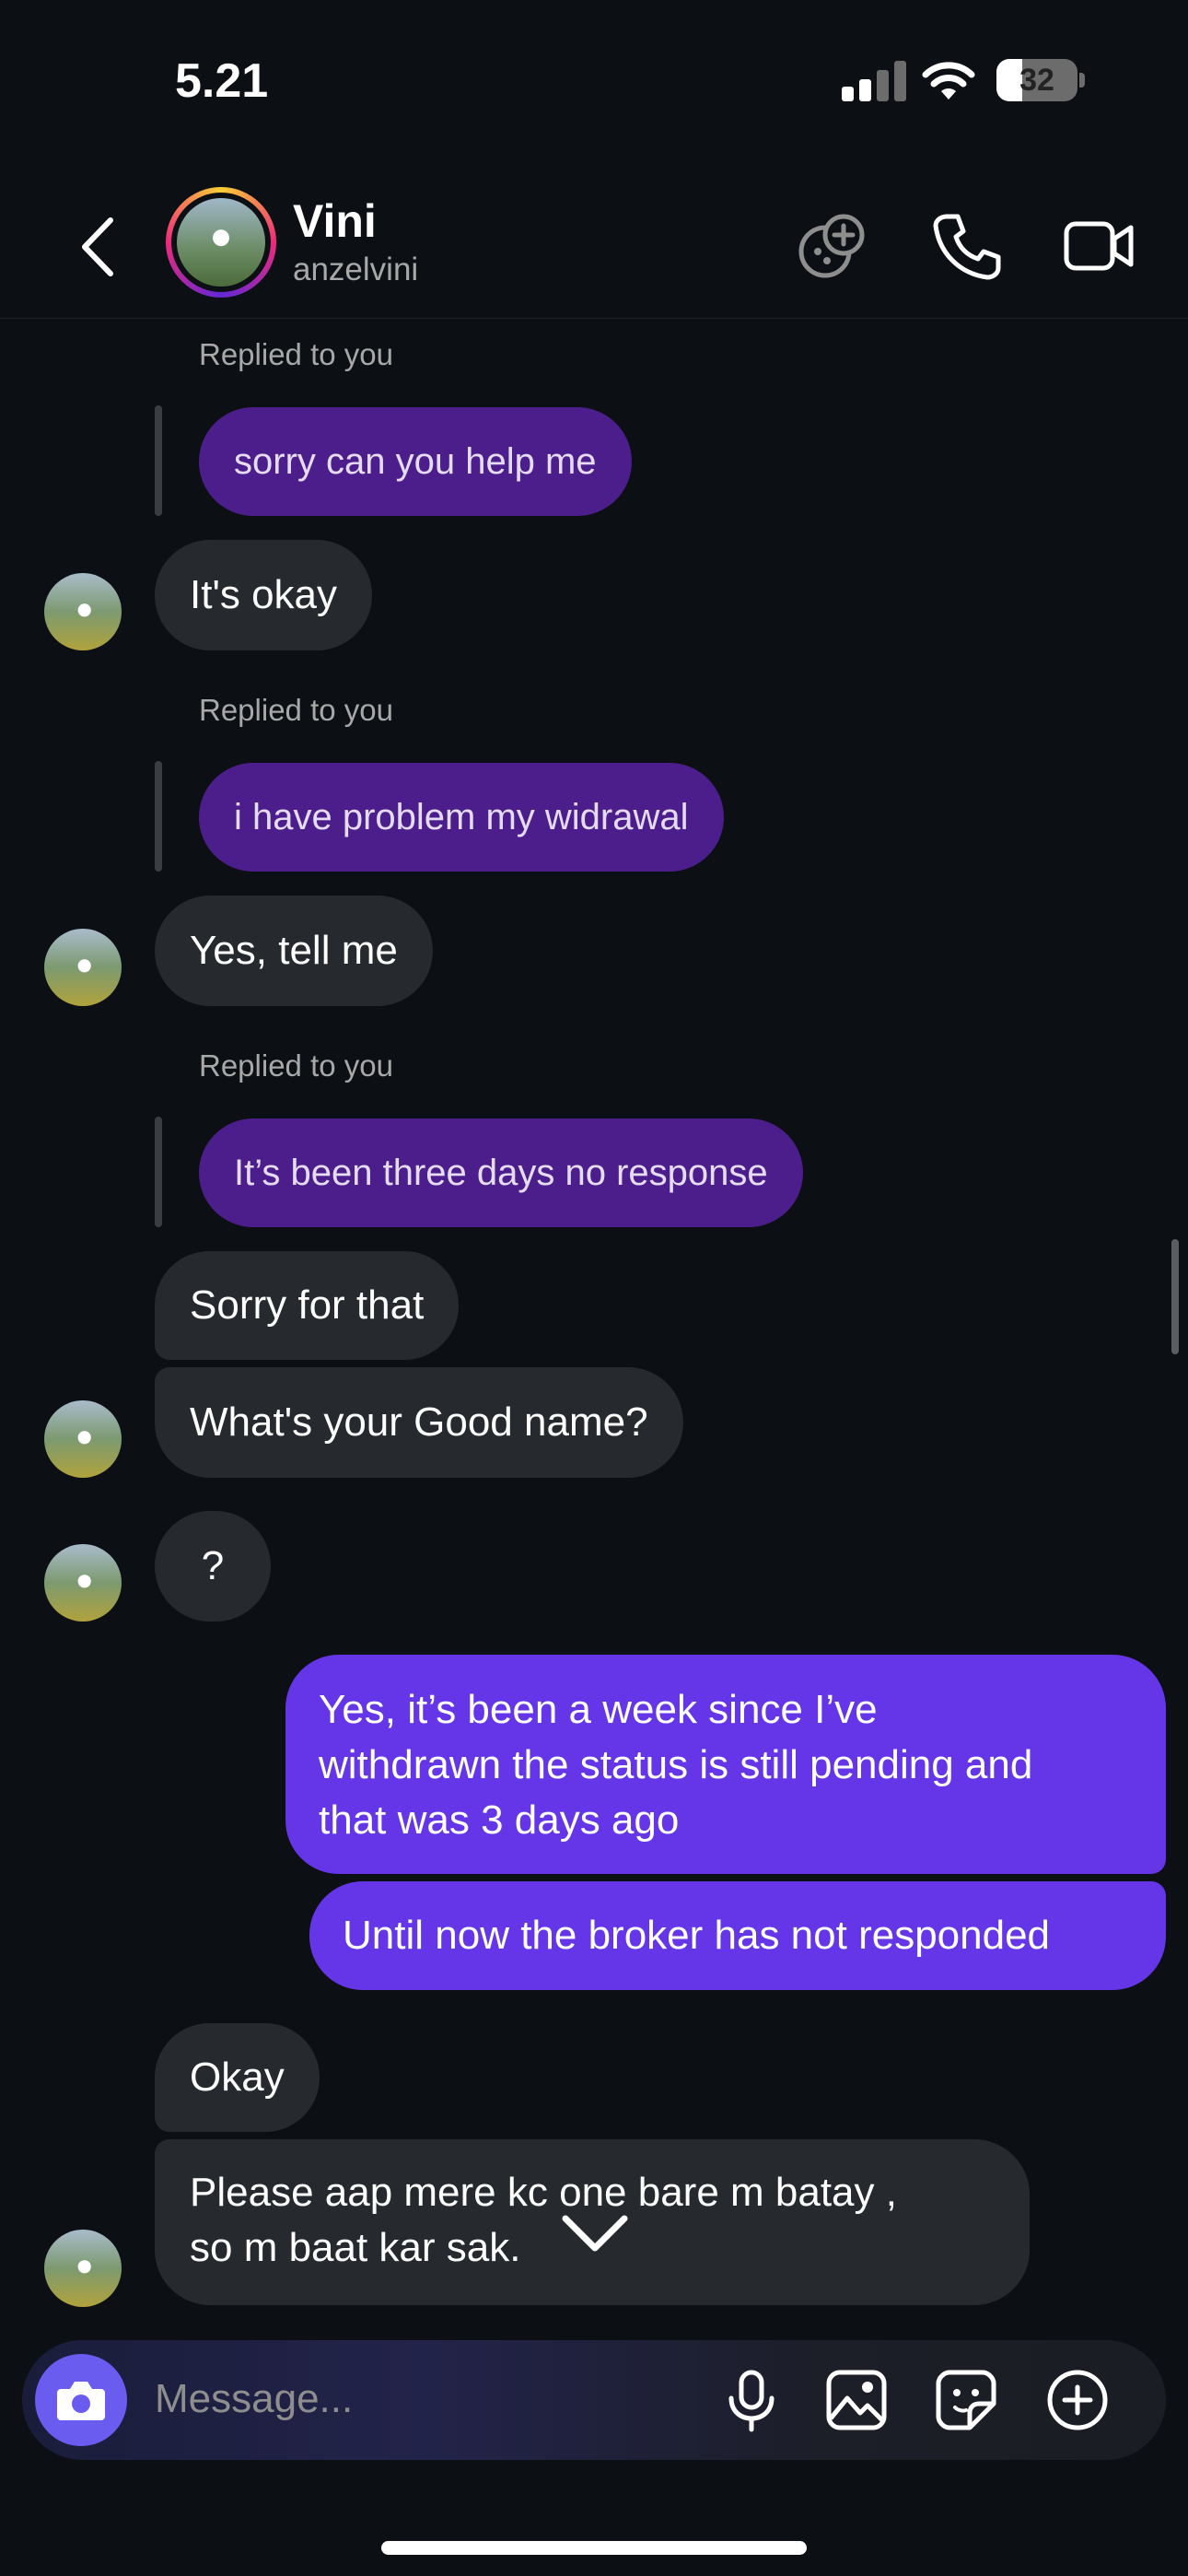  I want to click on chat-header: Vini anzelvini, so click(594, 245).